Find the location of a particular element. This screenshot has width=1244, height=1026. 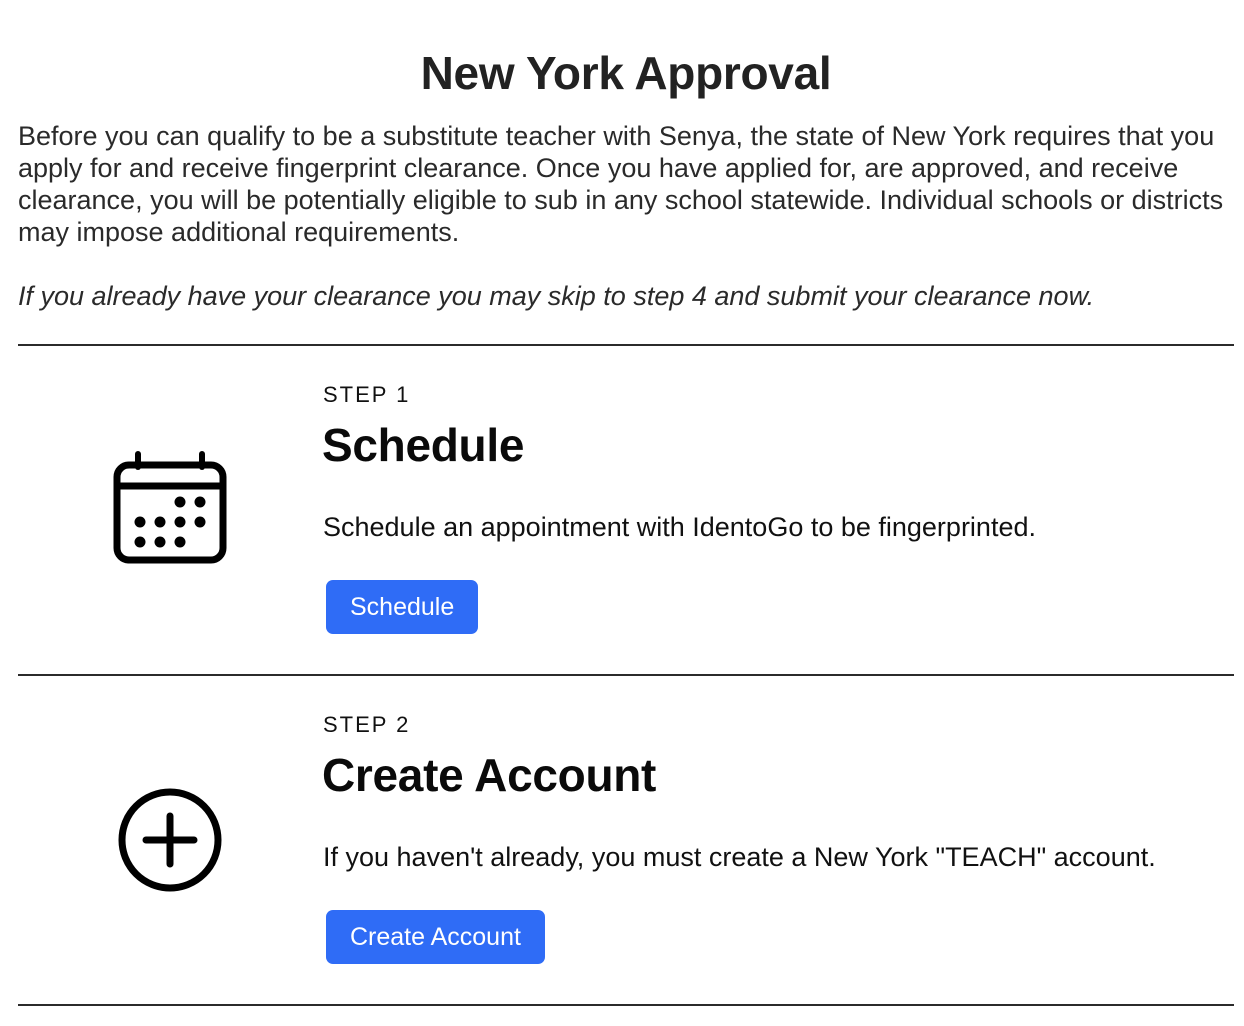

step-label: STEP 1 is located at coordinates (367, 394).